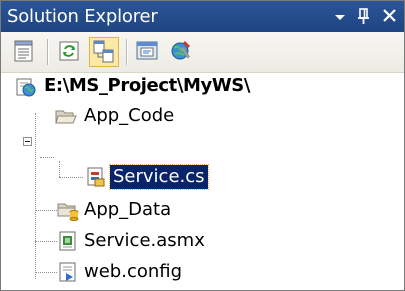 The height and width of the screenshot is (291, 405). I want to click on nest-related-files-icon, so click(103, 51).